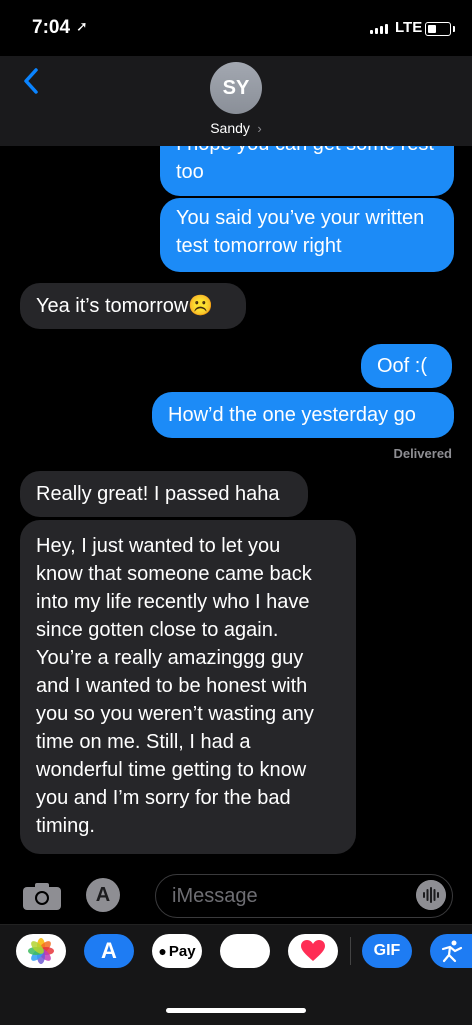 The image size is (472, 1025). I want to click on message-line: you so you weren’t wasting any, so click(175, 714).